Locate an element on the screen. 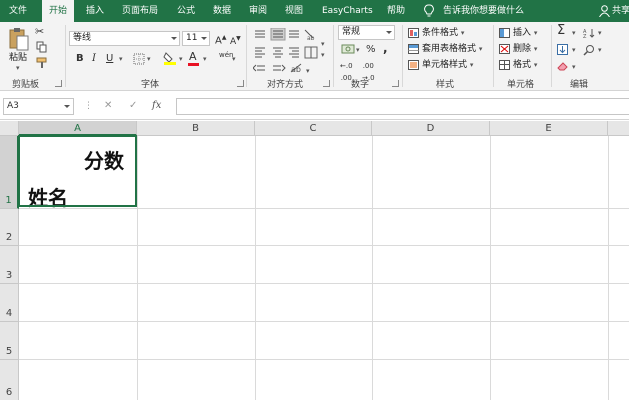 This screenshot has height=400, width=629. formula-input is located at coordinates (402, 106).